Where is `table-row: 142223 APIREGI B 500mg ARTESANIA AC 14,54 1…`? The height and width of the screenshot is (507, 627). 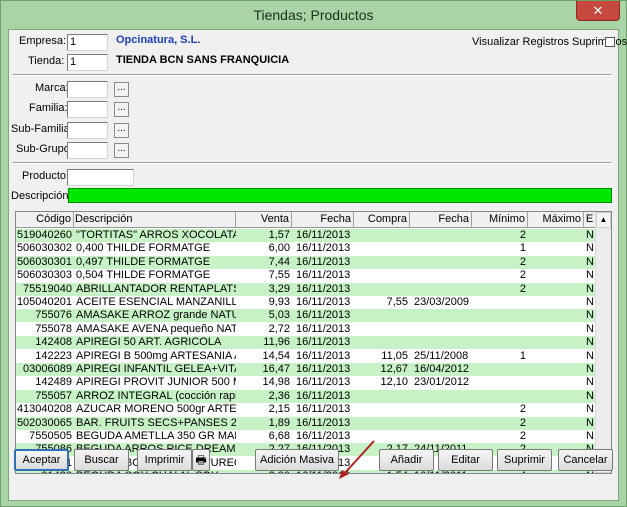 table-row: 142223 APIREGI B 500mg ARTESANIA AC 14,54 1… is located at coordinates (306, 356).